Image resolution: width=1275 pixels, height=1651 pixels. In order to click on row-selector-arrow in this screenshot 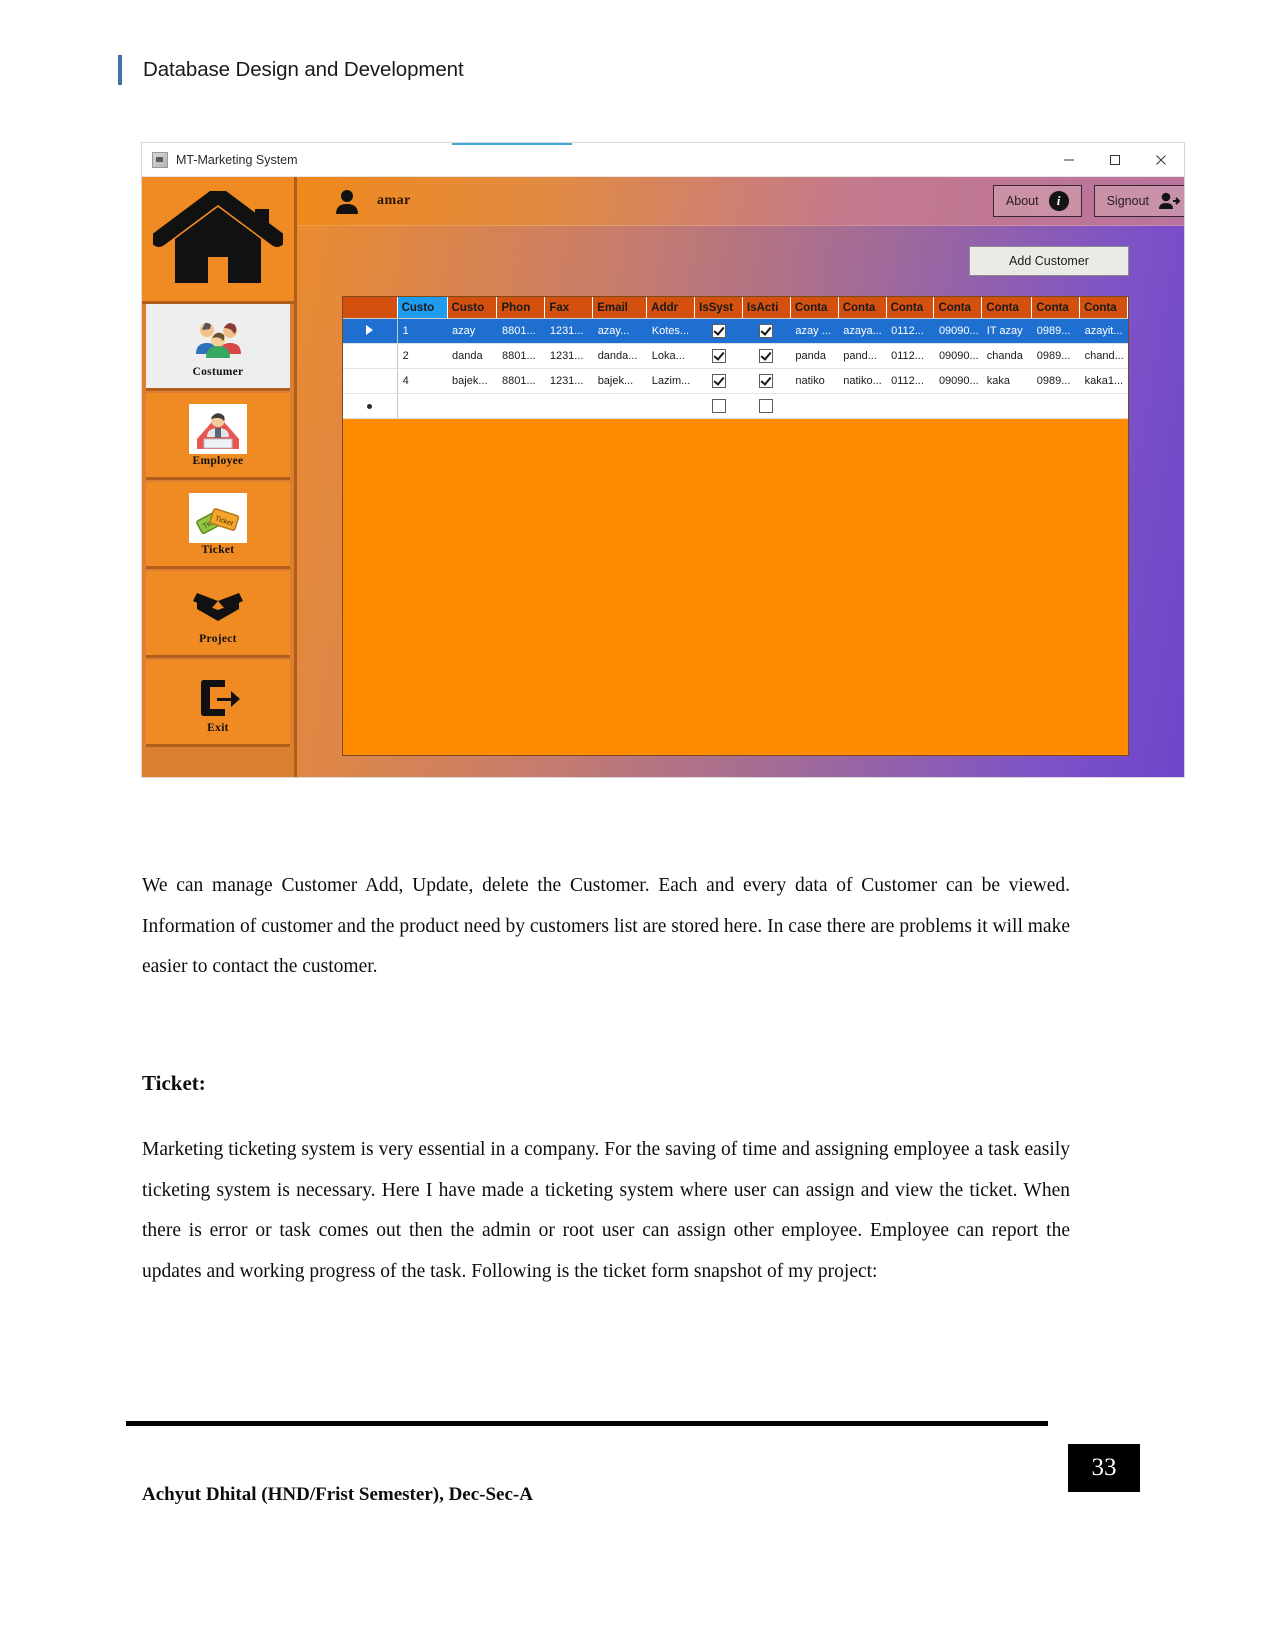, I will do `click(370, 331)`.